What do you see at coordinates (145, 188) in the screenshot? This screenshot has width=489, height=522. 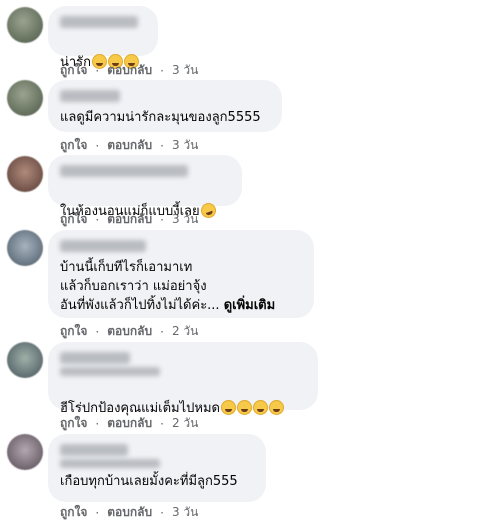 I see `comment-bubble: ในห้องนอนแม่ก็แบบงี้เลย` at bounding box center [145, 188].